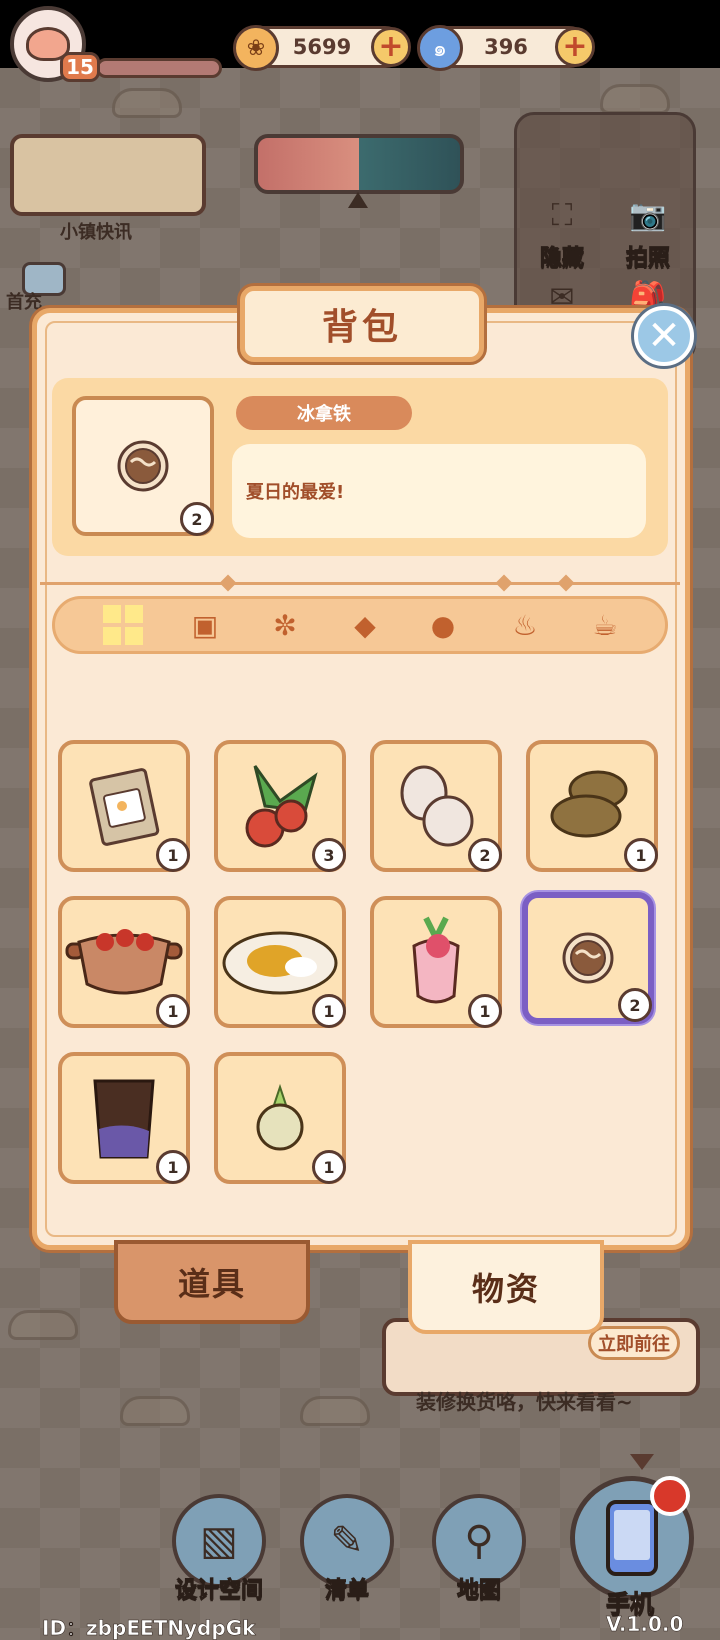 The image size is (720, 1640). I want to click on first-recharge-label: 首充, so click(24, 302).